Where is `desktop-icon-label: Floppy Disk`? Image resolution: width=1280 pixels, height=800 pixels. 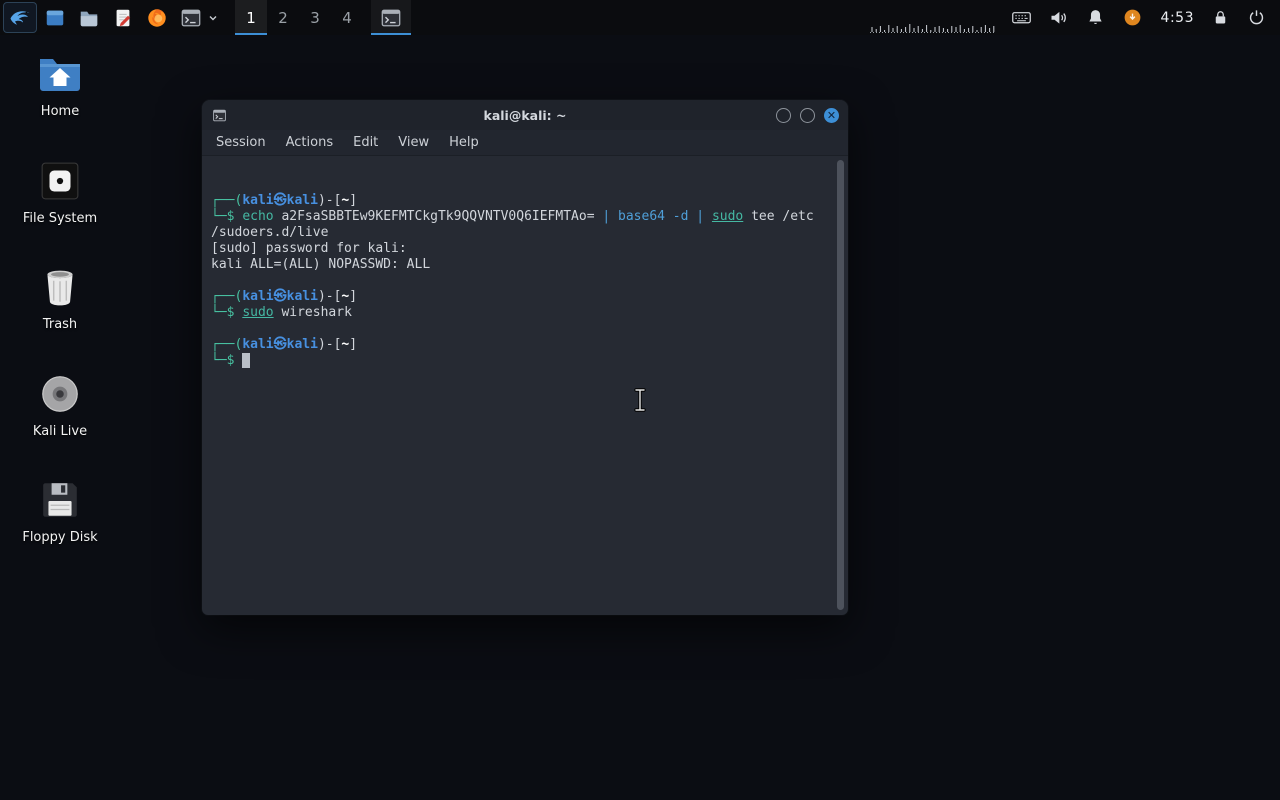
desktop-icon-label: Floppy Disk is located at coordinates (60, 537).